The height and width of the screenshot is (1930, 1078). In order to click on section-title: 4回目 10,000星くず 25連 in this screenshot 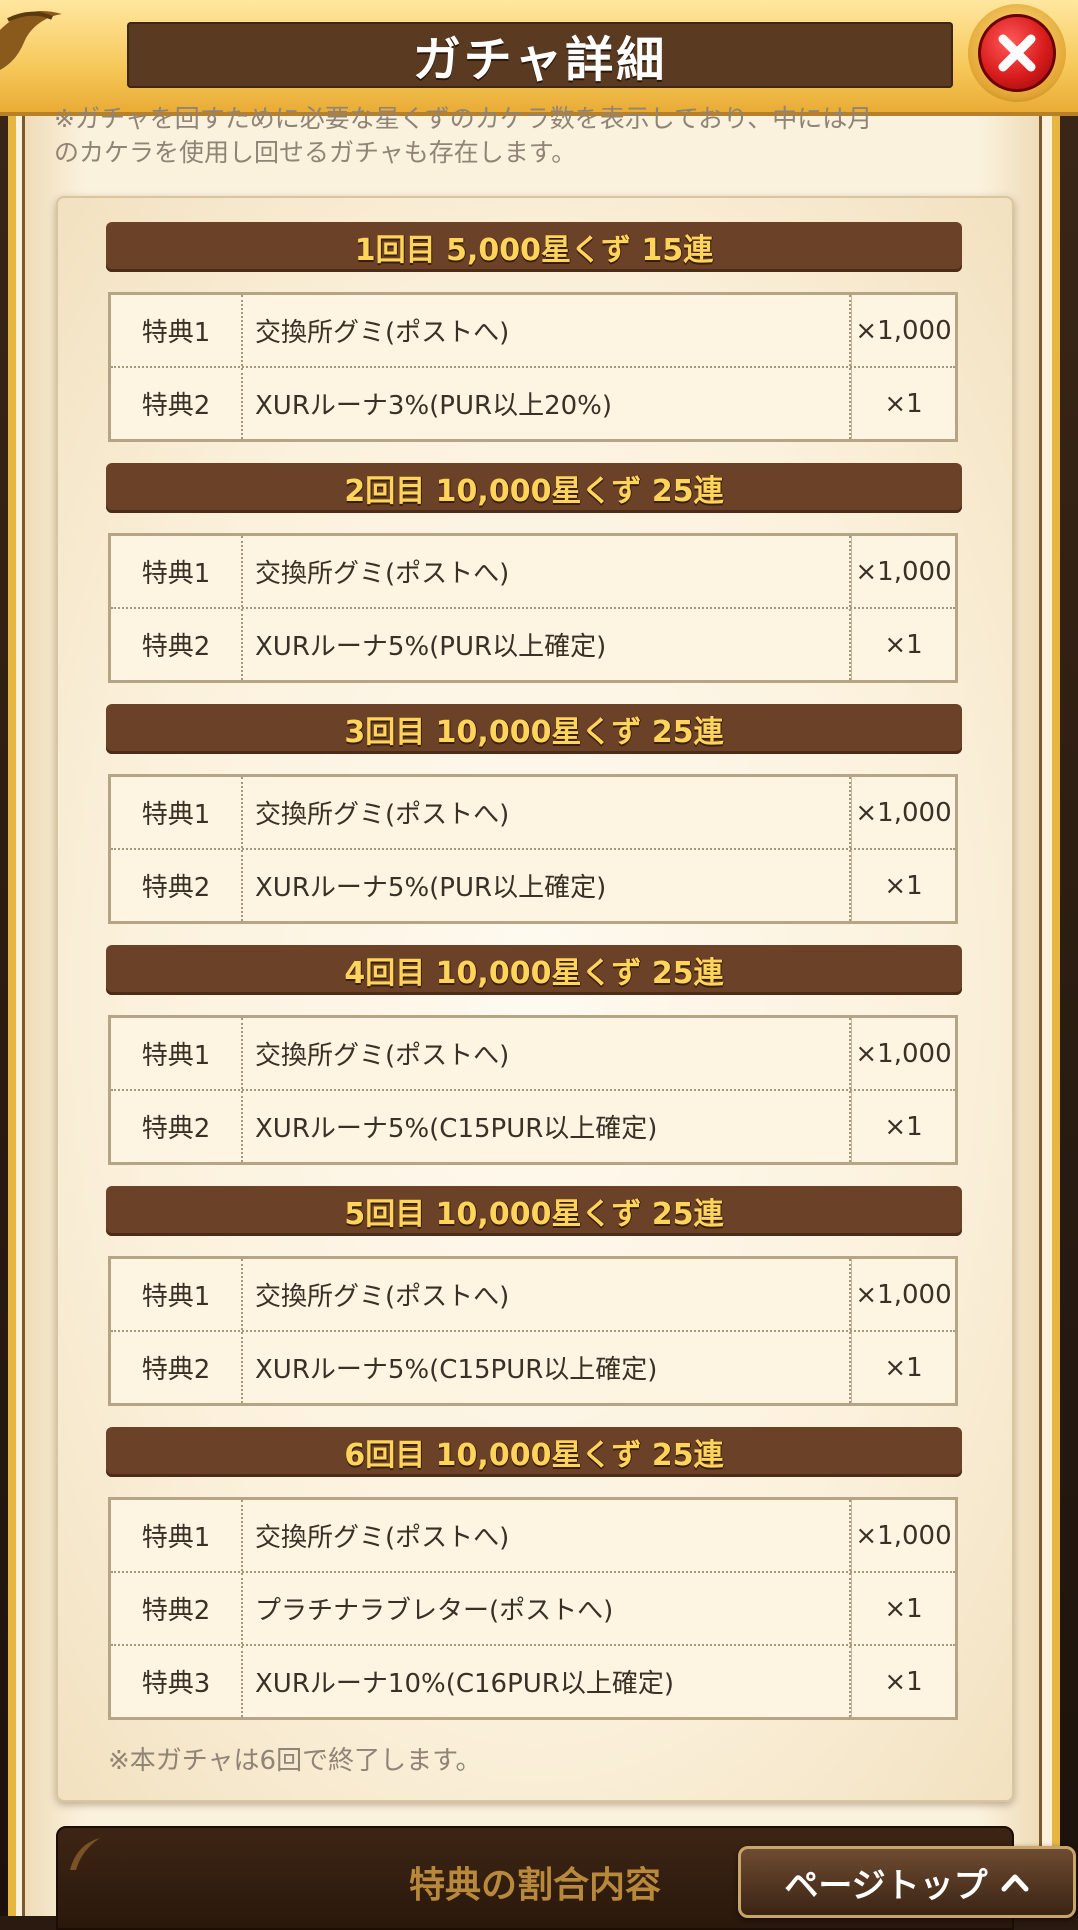, I will do `click(534, 973)`.